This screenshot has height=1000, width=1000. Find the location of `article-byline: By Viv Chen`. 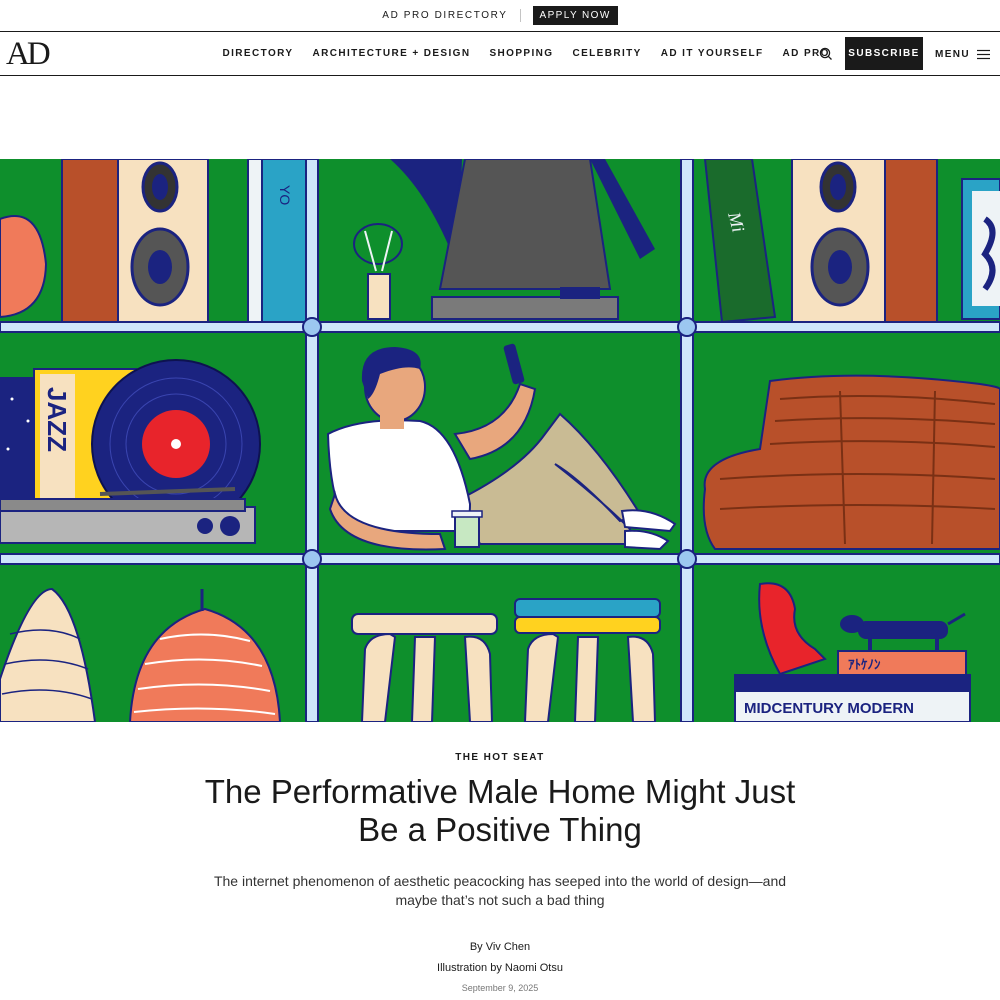

article-byline: By Viv Chen is located at coordinates (500, 947).